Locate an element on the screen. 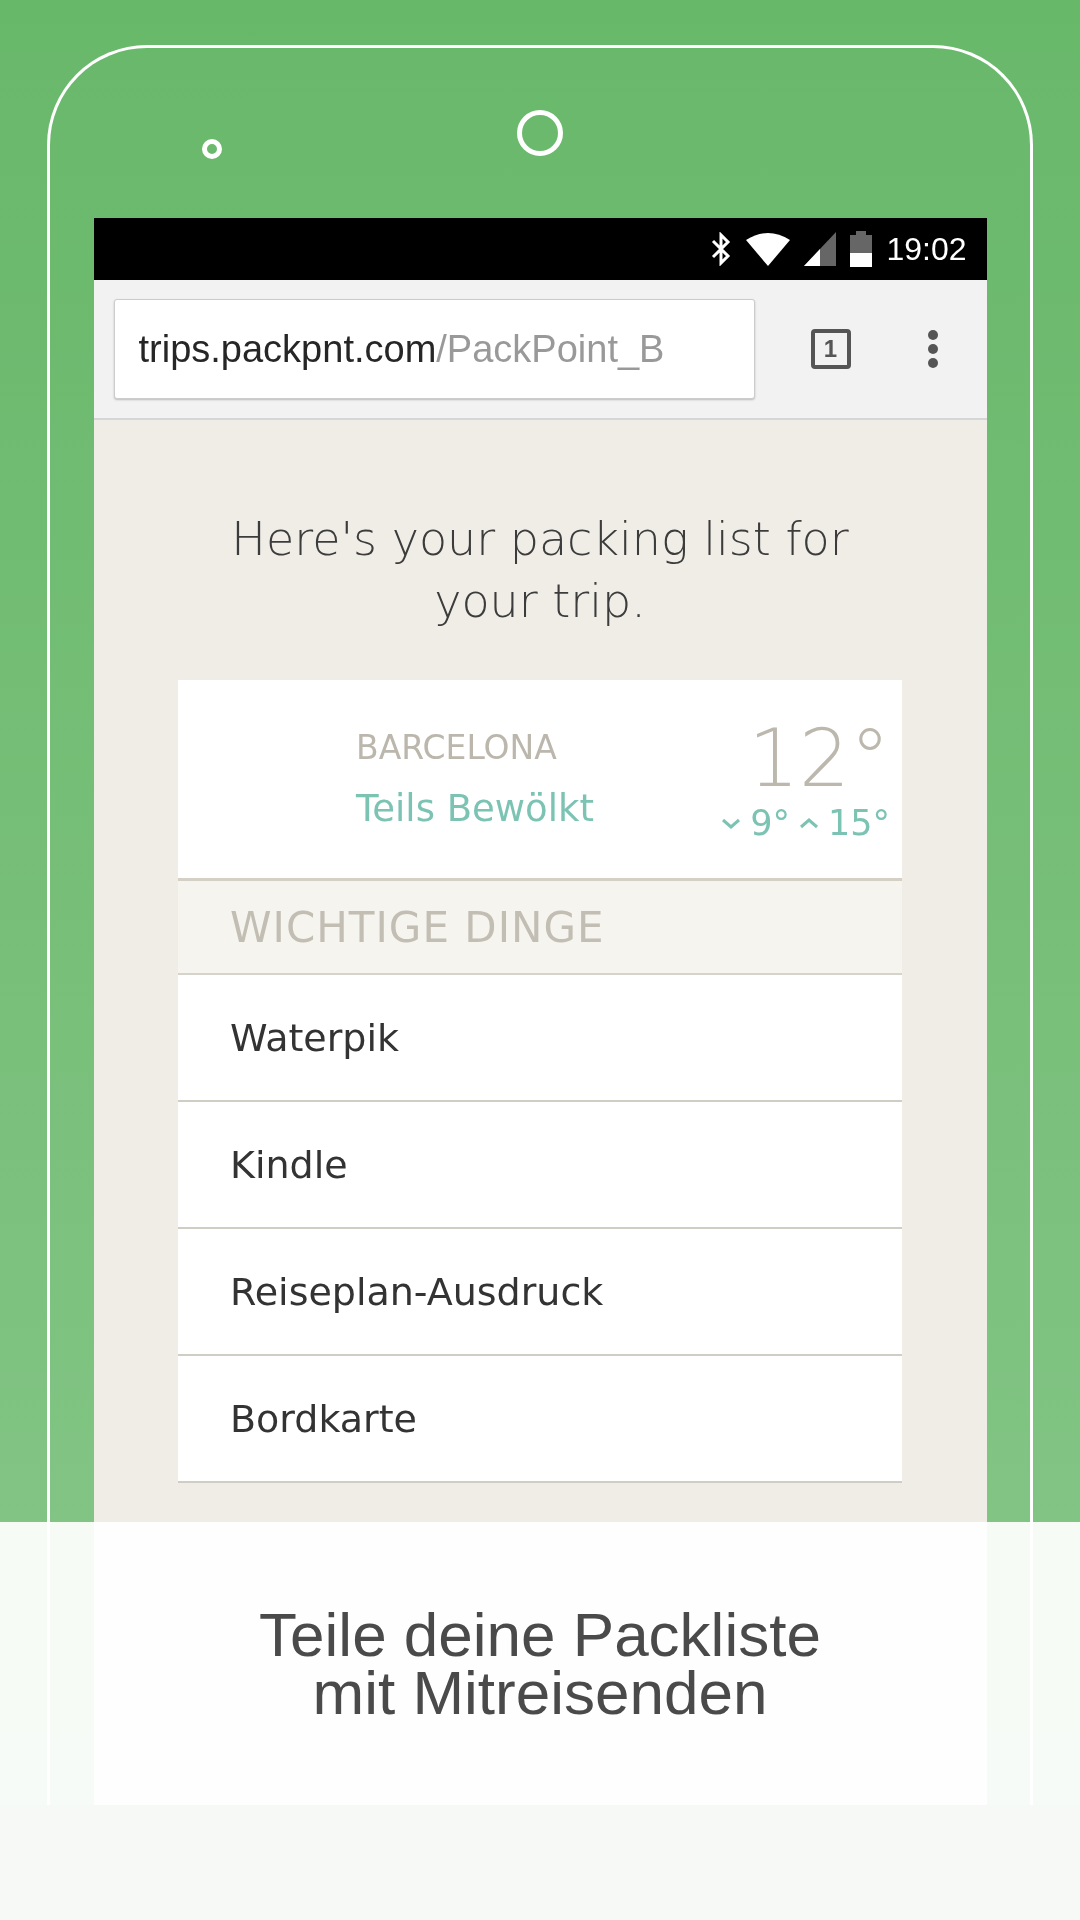 The image size is (1080, 1920). bluetooth-icon is located at coordinates (721, 249).